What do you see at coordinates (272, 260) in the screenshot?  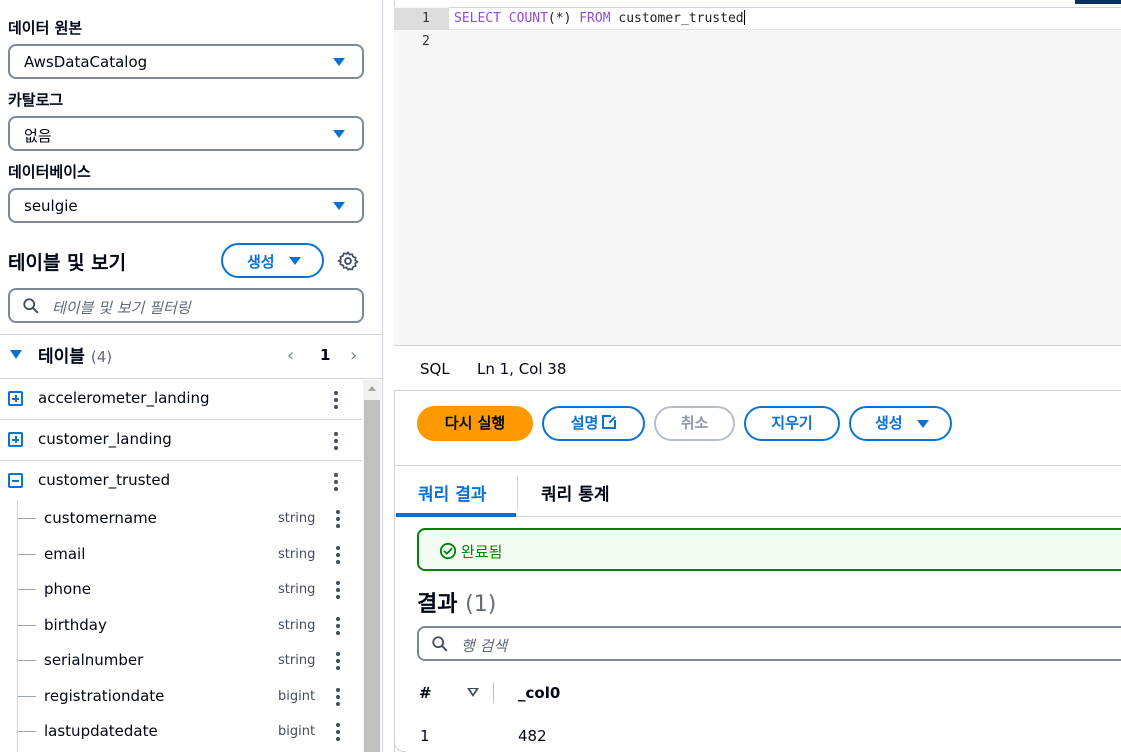 I see `create-table-button: 생성` at bounding box center [272, 260].